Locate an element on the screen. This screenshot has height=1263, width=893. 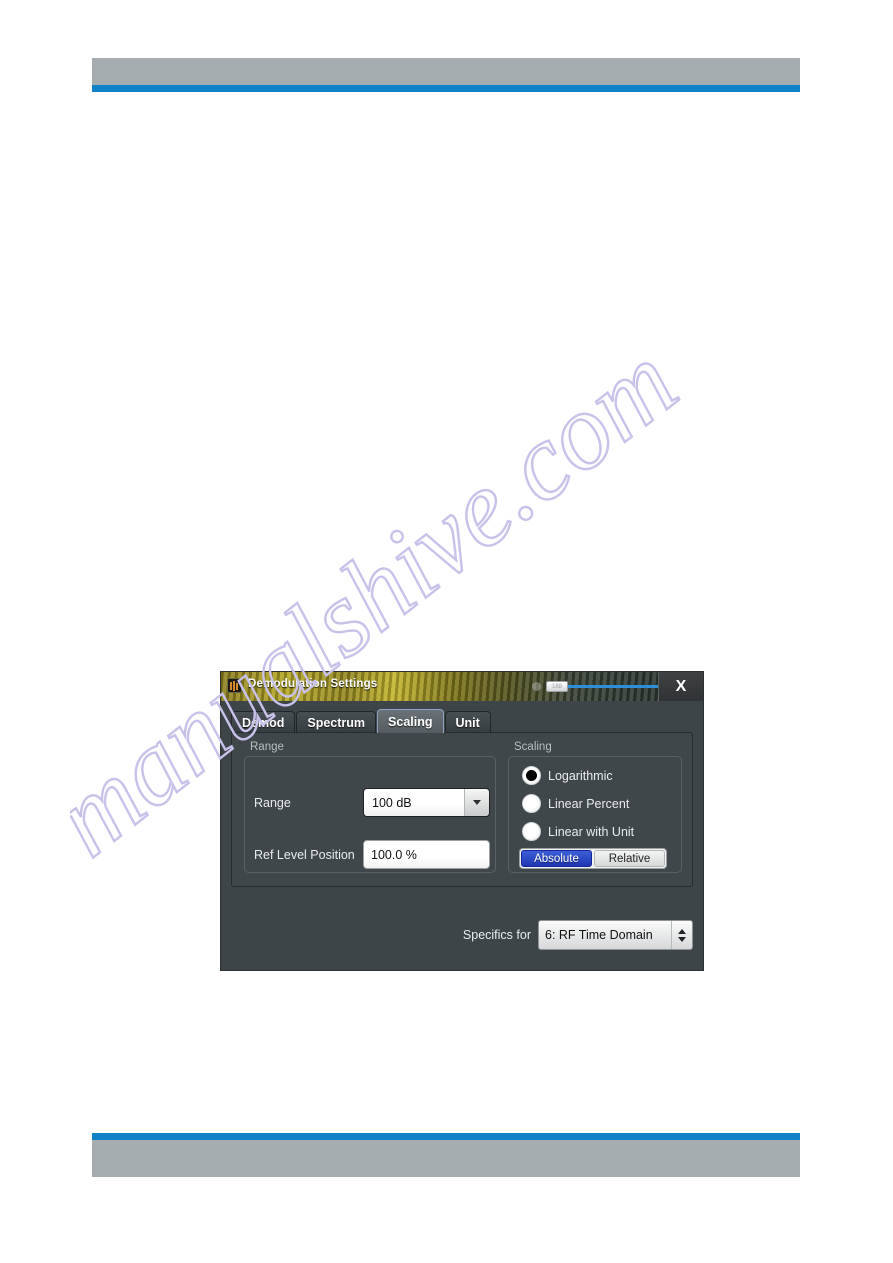
tab-scaling: Scaling is located at coordinates (410, 721).